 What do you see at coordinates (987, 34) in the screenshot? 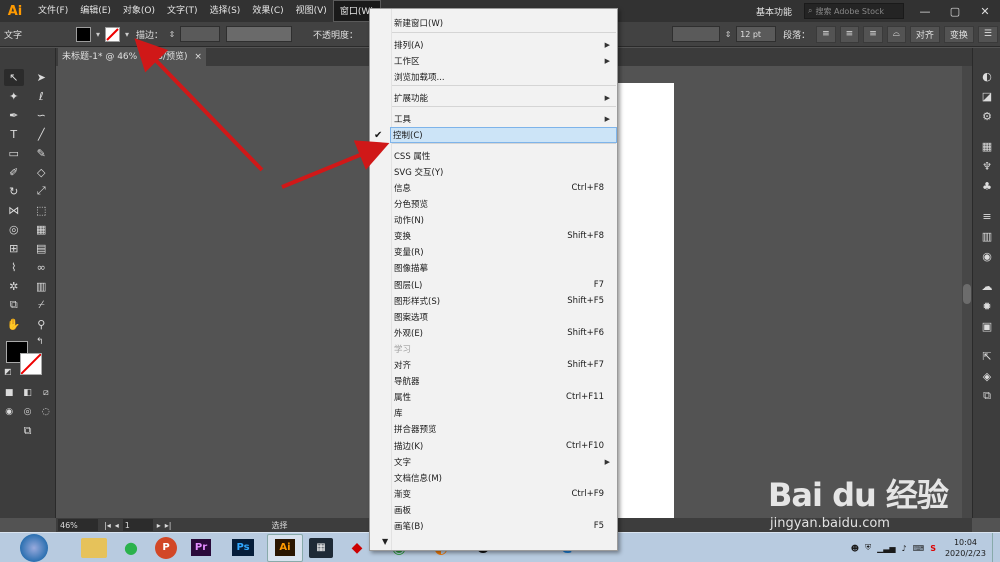
I see `menu-icon: ☰` at bounding box center [987, 34].